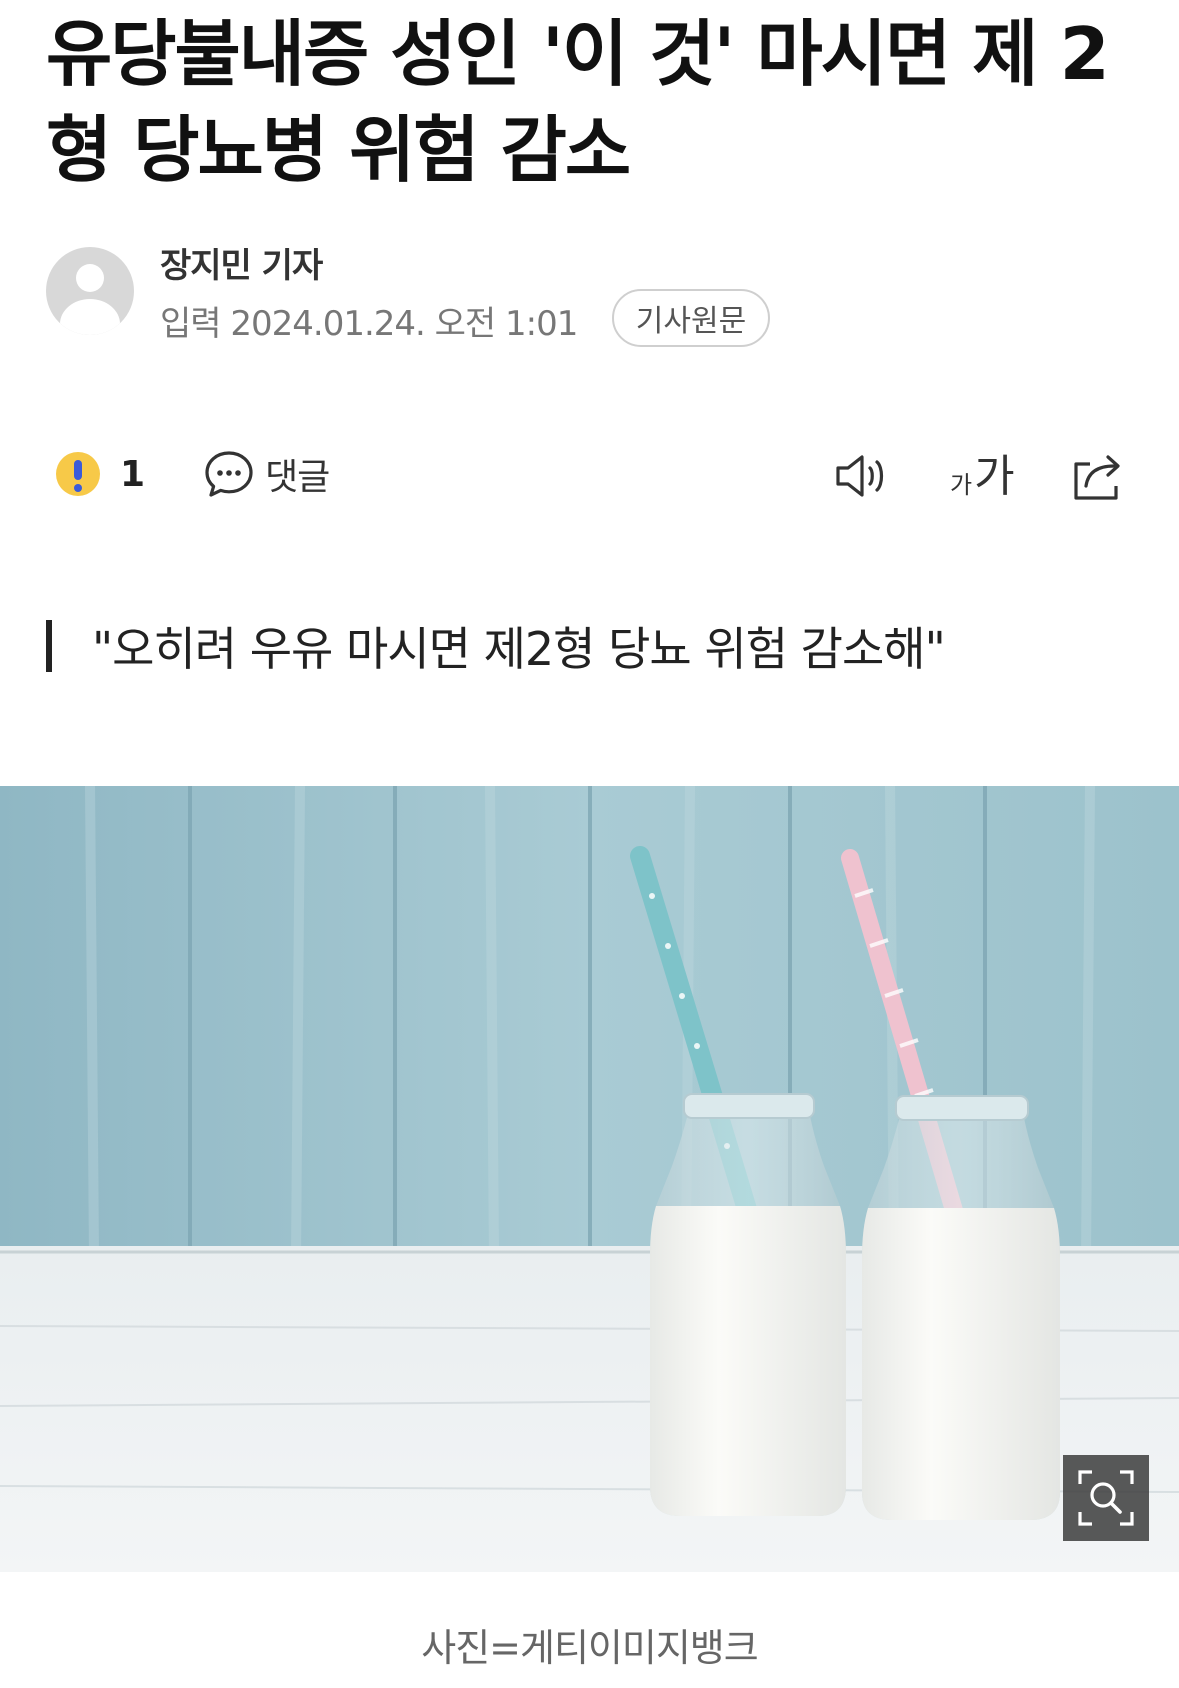 The image size is (1179, 1688). What do you see at coordinates (241, 262) in the screenshot?
I see `author-name: 장지민 기자` at bounding box center [241, 262].